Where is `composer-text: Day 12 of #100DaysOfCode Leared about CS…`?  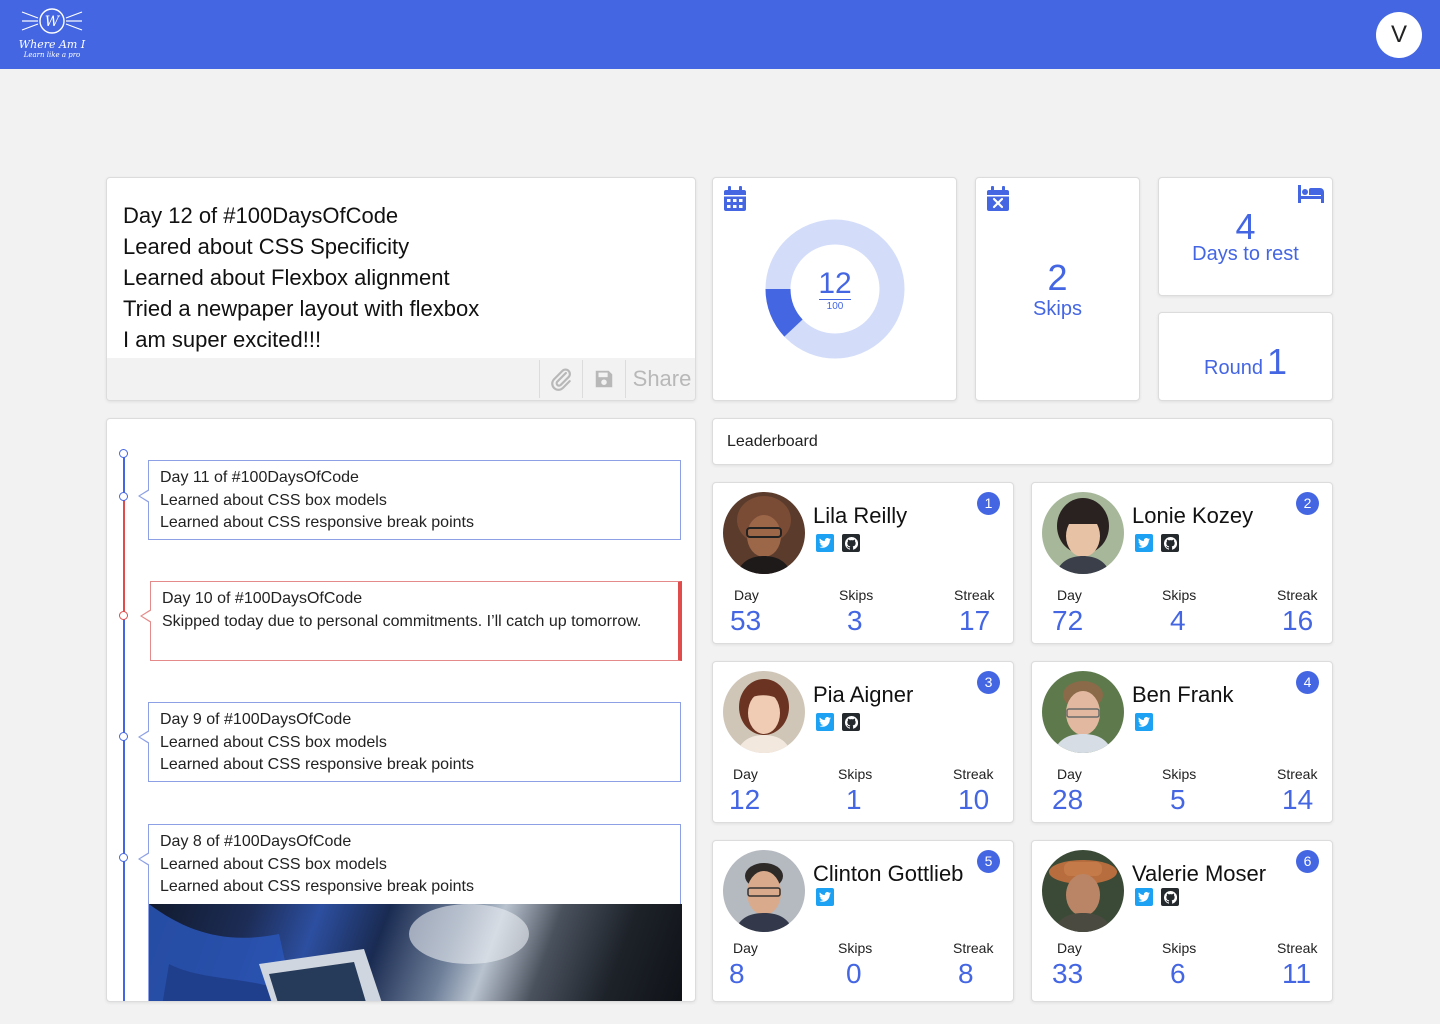
composer-text: Day 12 of #100DaysOfCode Leared about CS… is located at coordinates (401, 266).